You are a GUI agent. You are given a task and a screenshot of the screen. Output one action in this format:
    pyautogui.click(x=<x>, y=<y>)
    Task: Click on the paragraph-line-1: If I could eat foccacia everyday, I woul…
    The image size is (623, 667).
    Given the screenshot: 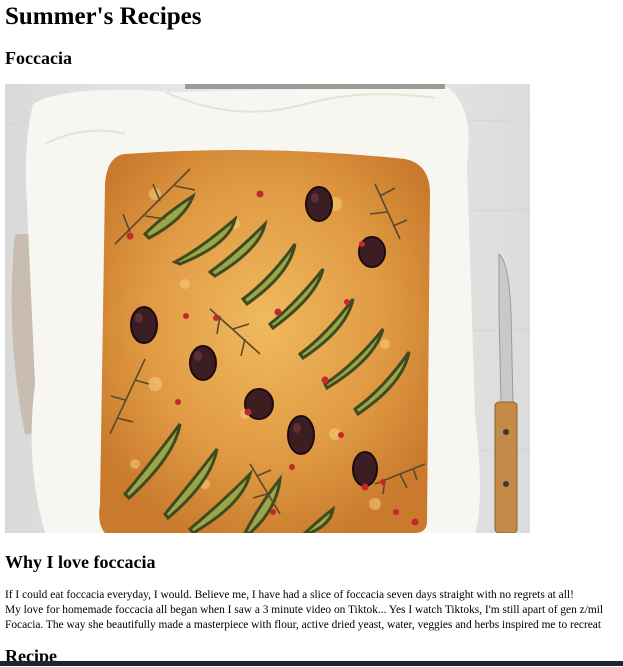 What is the action you would take?
    pyautogui.click(x=289, y=595)
    